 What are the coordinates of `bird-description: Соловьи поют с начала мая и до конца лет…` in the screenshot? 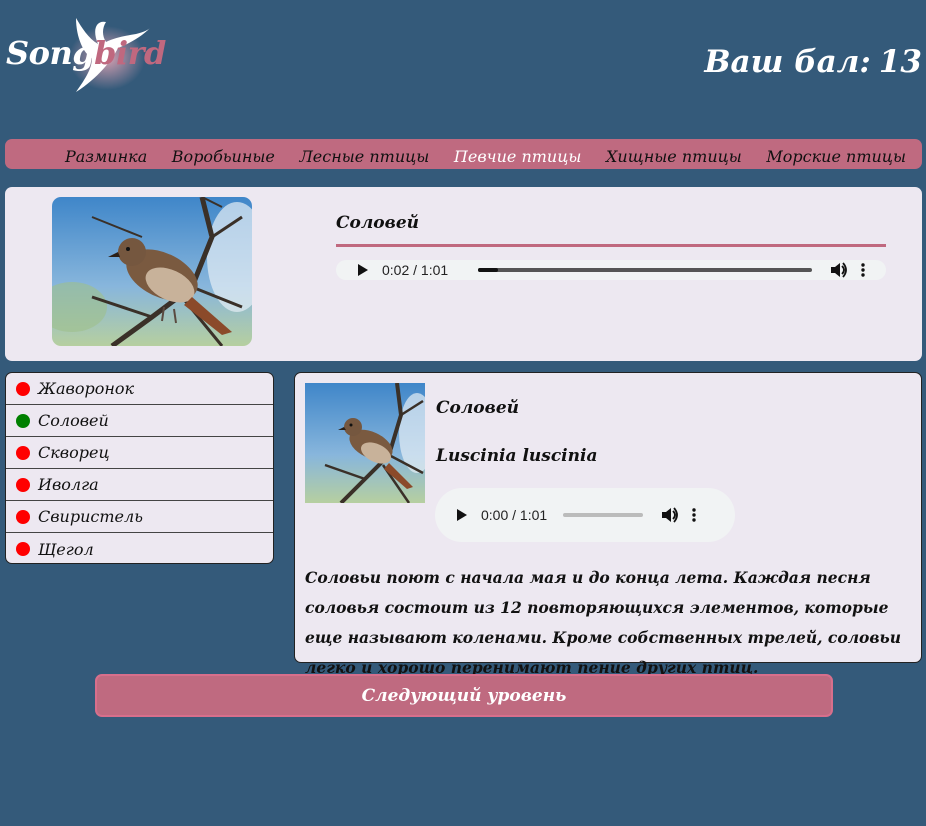 It's located at (603, 622).